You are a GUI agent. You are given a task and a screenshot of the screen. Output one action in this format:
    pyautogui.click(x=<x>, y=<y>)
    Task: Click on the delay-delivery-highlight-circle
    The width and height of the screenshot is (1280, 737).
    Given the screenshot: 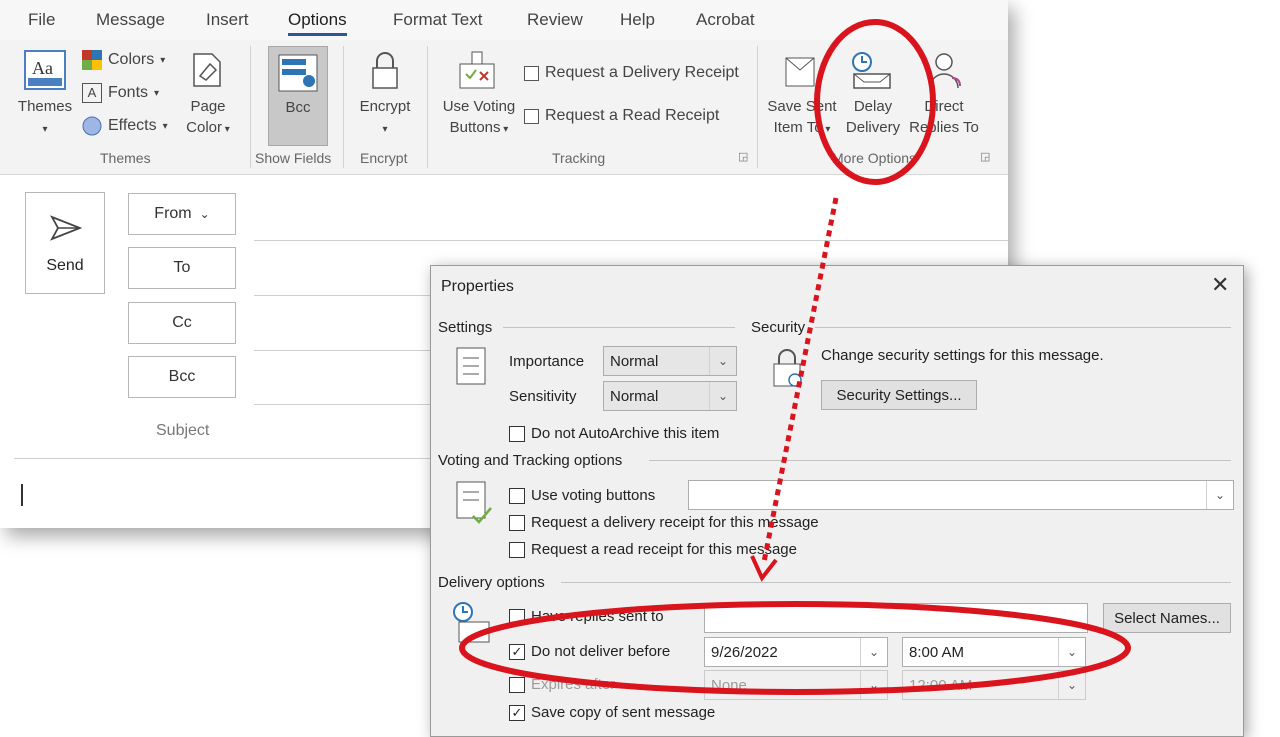 What is the action you would take?
    pyautogui.click(x=875, y=102)
    